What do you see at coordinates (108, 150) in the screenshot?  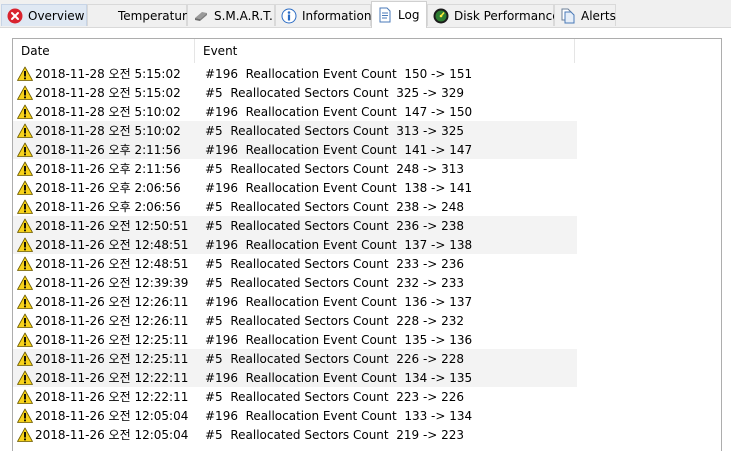 I see `row-date: 2018-11-26 오후 2:11:56` at bounding box center [108, 150].